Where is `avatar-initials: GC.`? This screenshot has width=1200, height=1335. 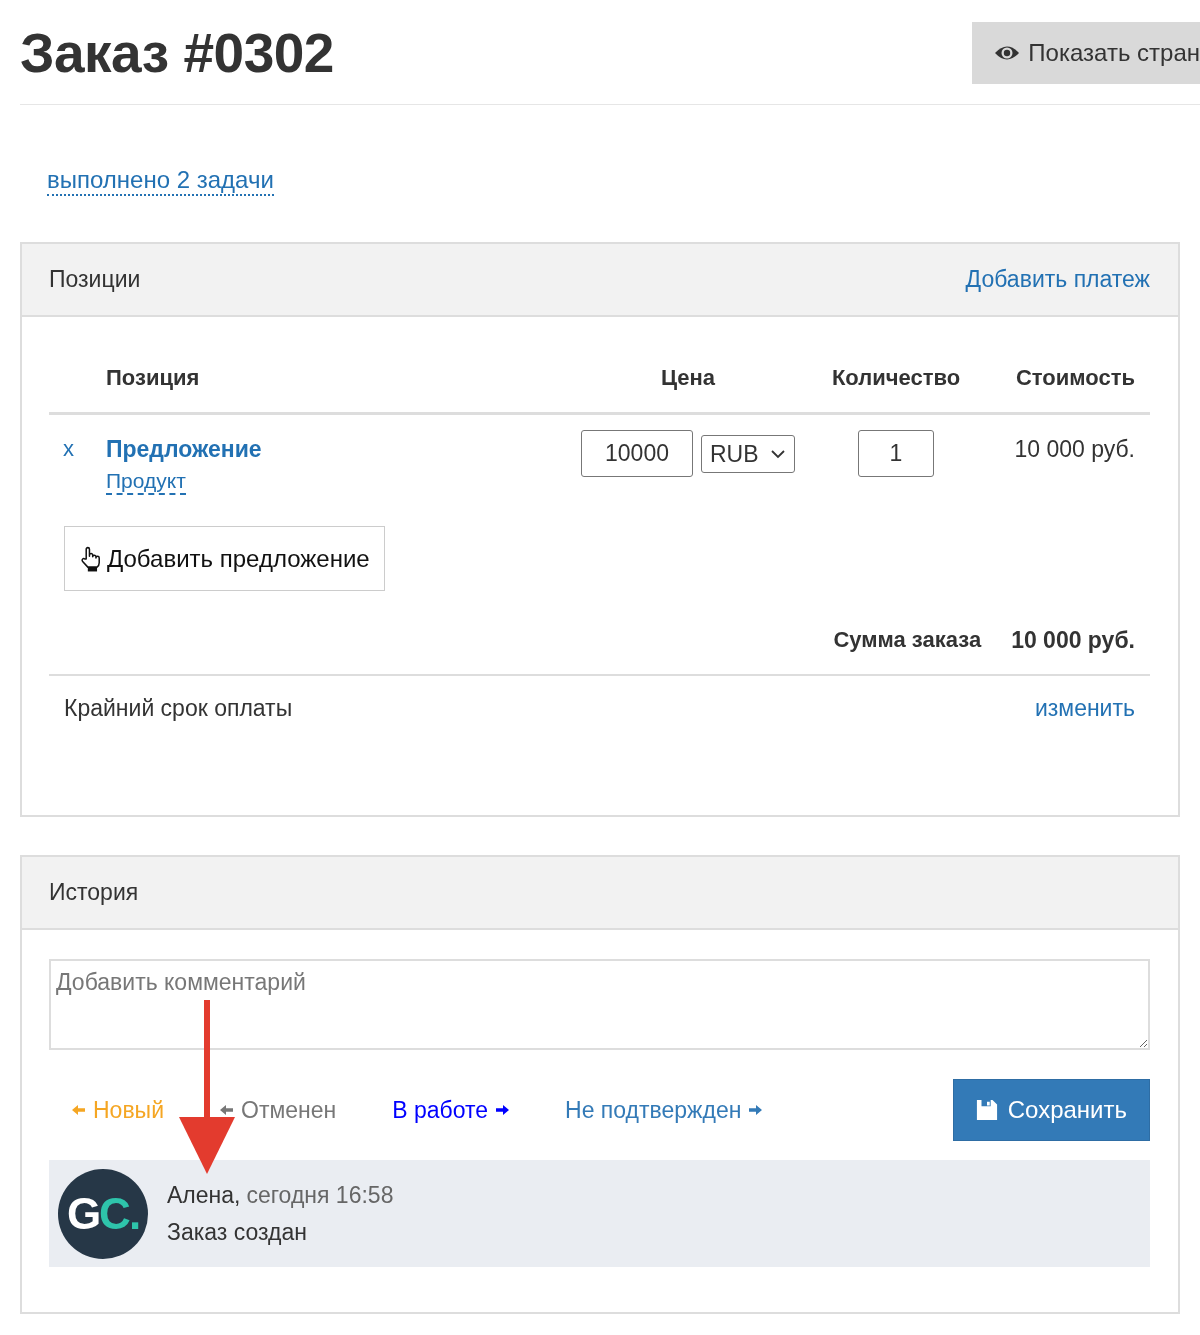
avatar-initials: GC. is located at coordinates (103, 1214).